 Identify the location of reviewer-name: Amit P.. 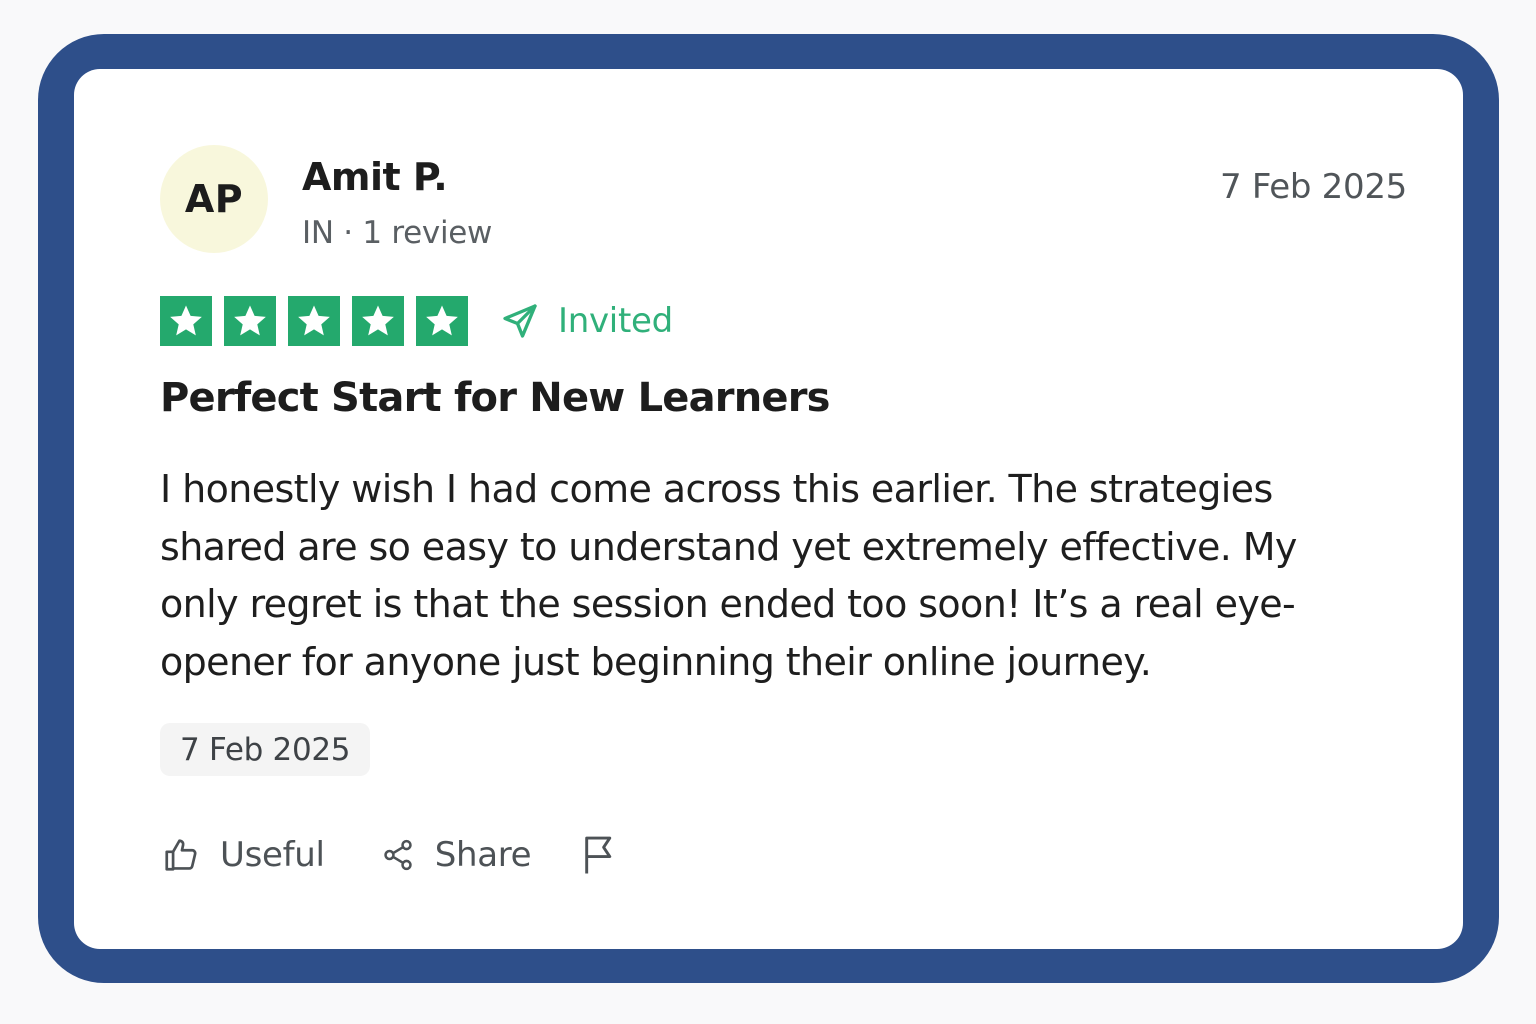
(375, 177).